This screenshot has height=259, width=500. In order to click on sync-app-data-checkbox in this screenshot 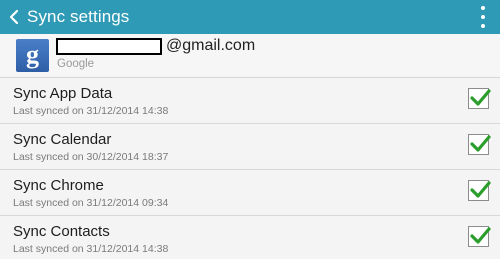, I will do `click(479, 98)`.